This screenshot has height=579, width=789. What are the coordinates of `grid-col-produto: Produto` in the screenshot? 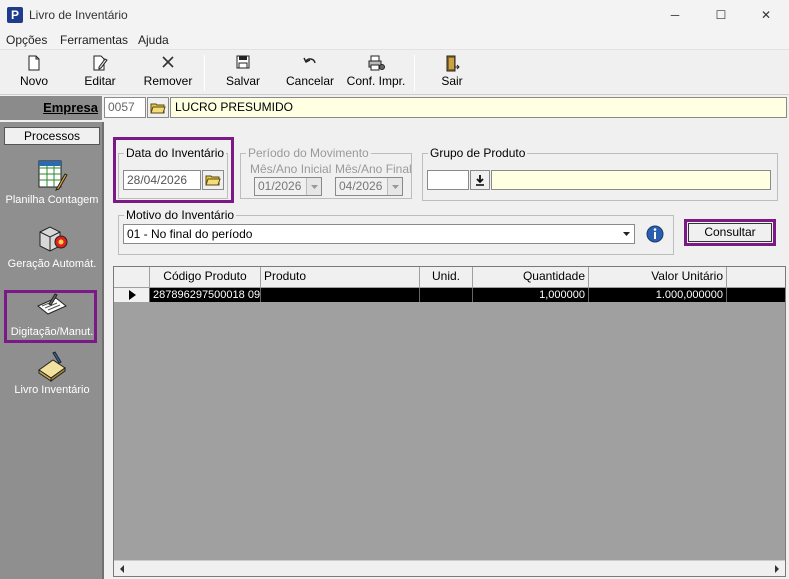 It's located at (340, 277).